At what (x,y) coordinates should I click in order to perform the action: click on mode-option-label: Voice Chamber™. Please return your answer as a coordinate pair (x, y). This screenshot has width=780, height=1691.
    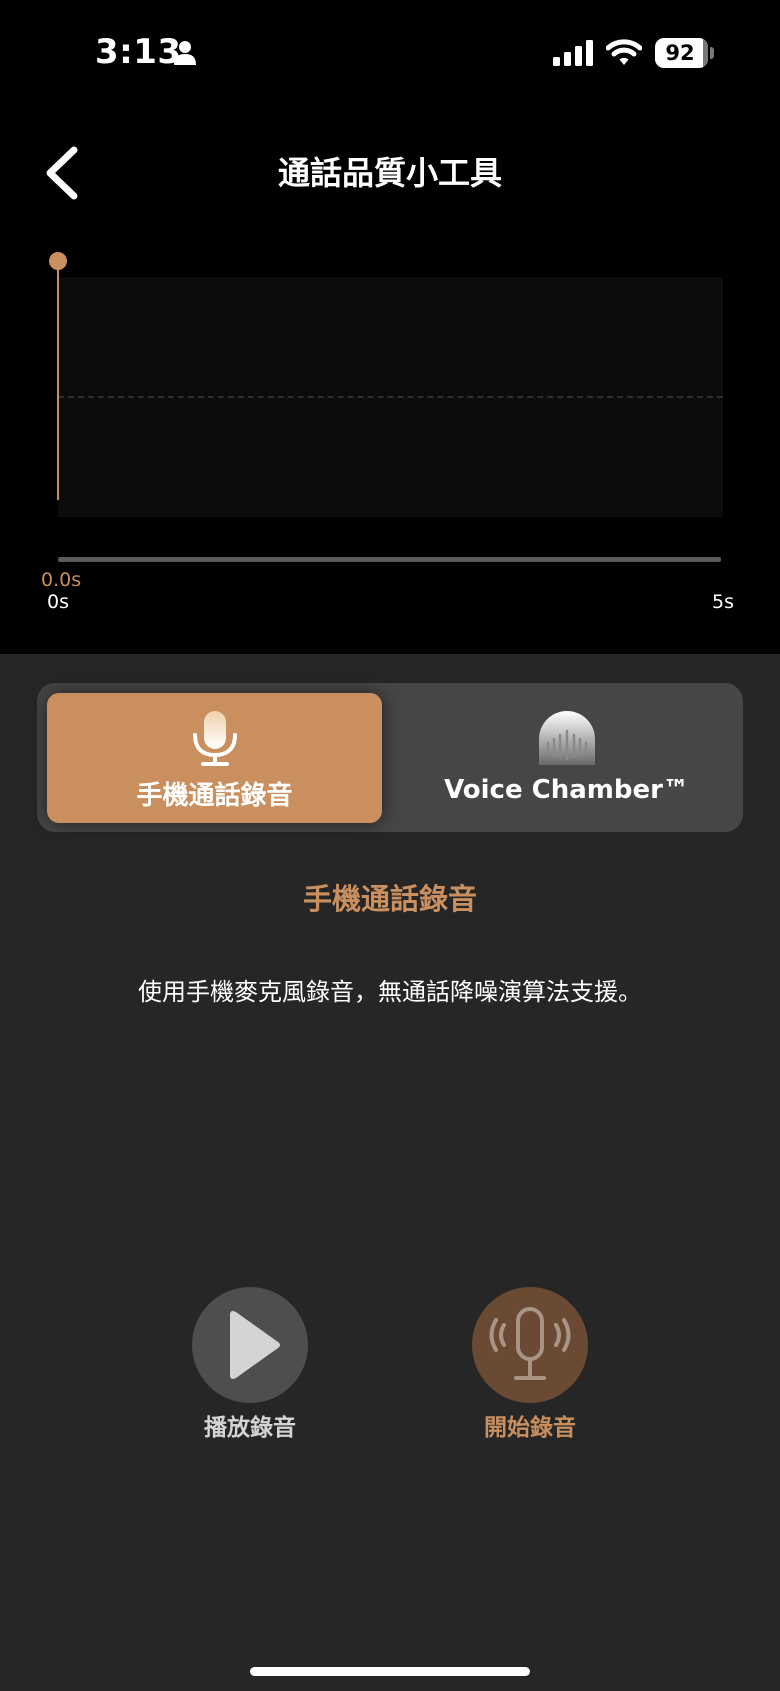
    Looking at the image, I should click on (566, 790).